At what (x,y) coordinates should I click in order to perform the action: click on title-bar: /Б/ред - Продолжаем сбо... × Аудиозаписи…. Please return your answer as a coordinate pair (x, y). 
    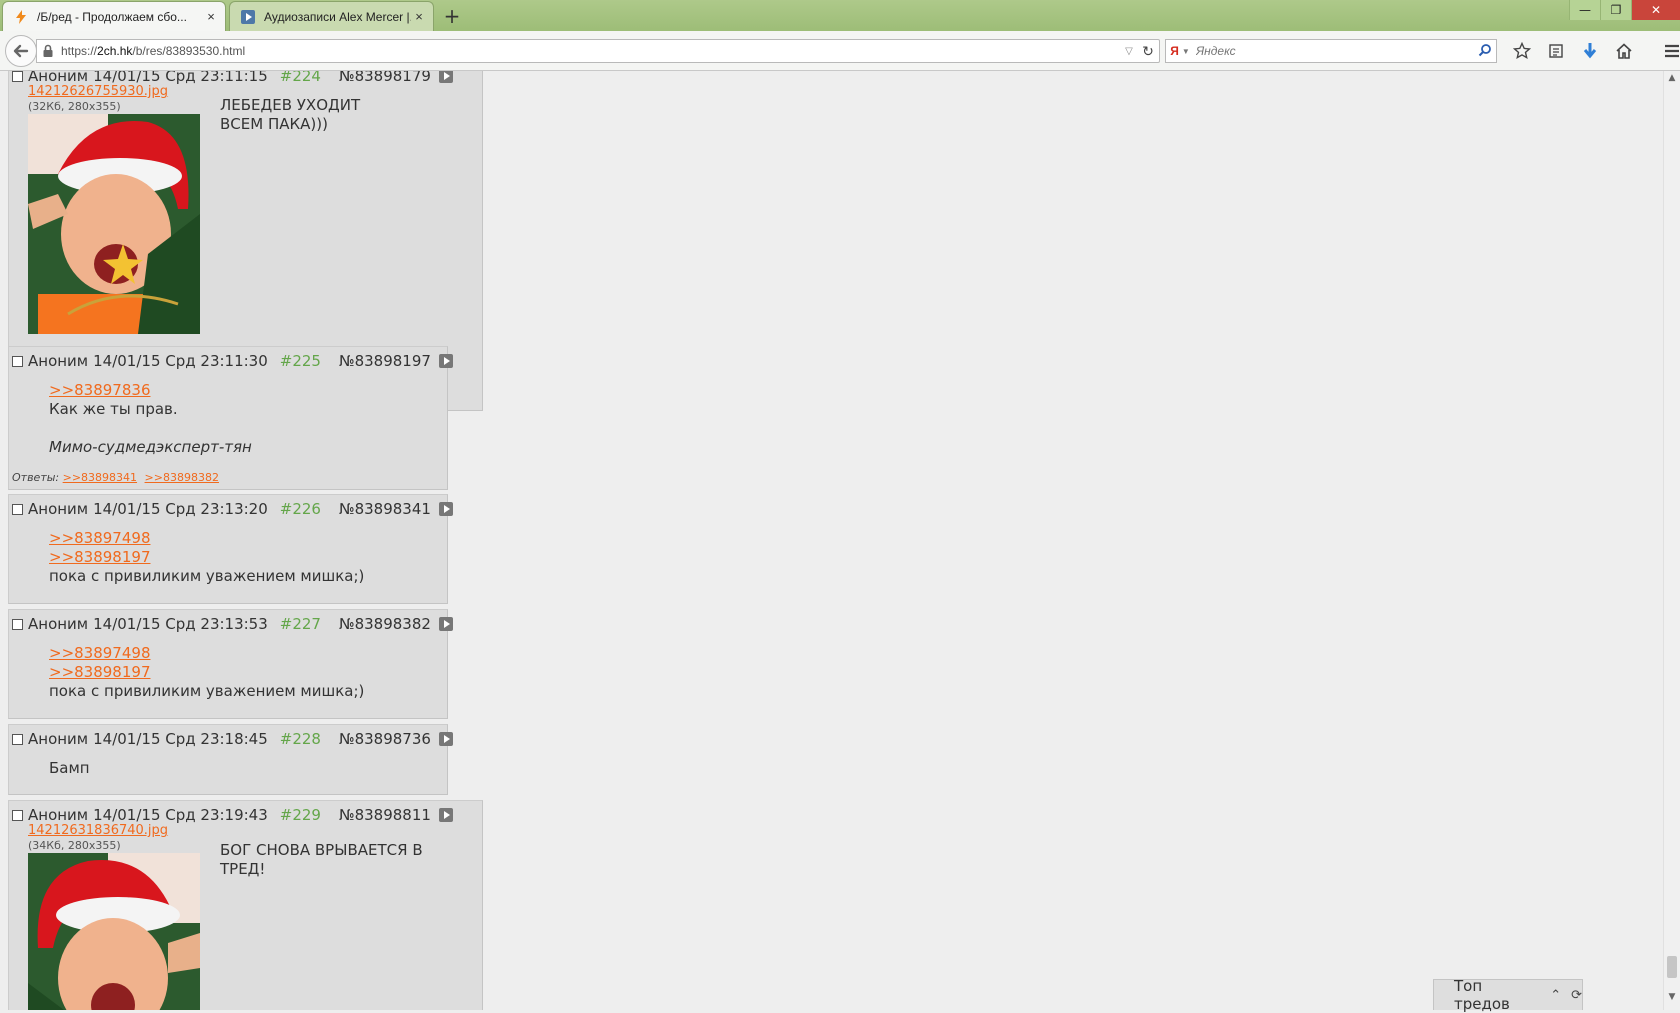
    Looking at the image, I should click on (840, 15).